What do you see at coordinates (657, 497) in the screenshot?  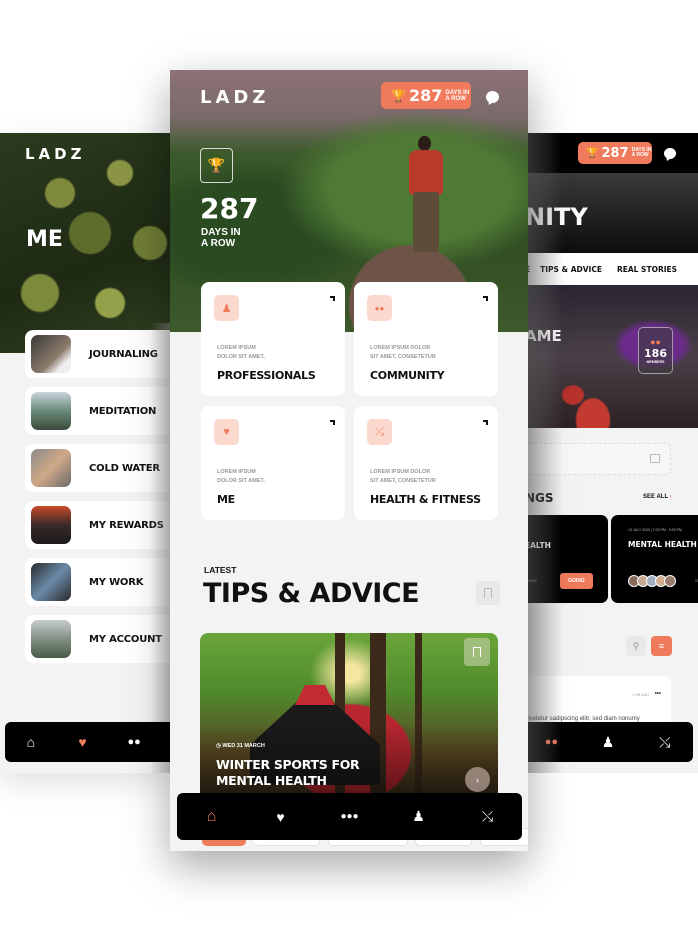 I see `see-all-link: SEE ALL ›` at bounding box center [657, 497].